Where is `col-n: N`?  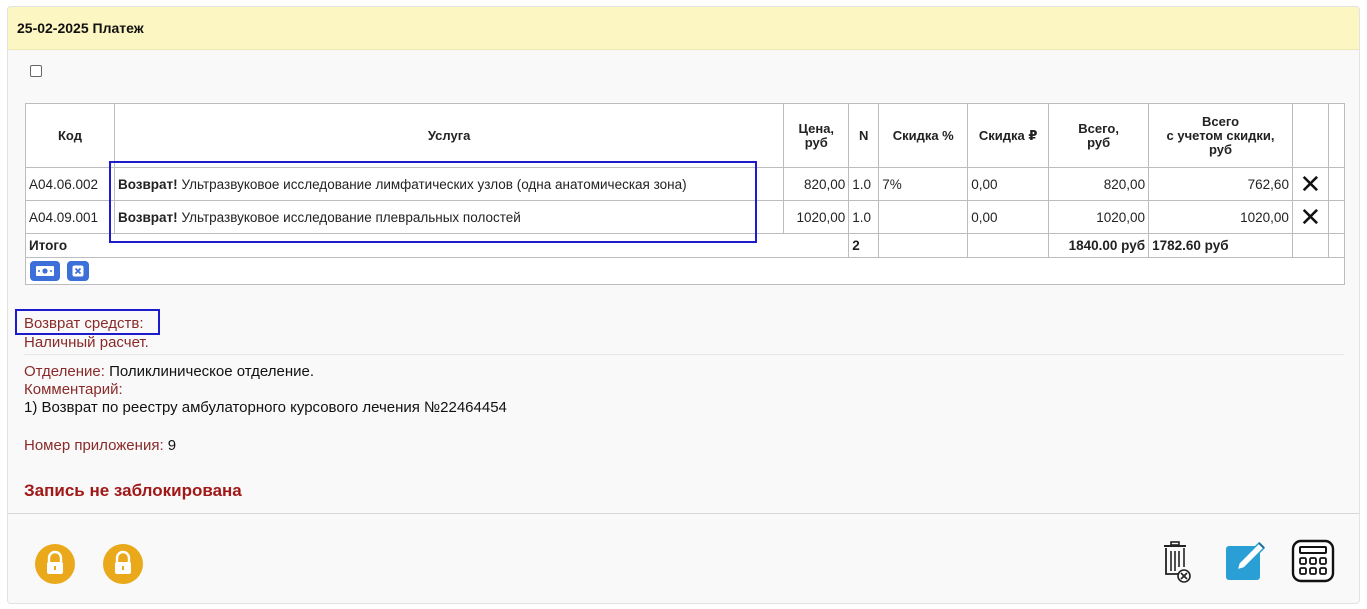 col-n: N is located at coordinates (864, 135).